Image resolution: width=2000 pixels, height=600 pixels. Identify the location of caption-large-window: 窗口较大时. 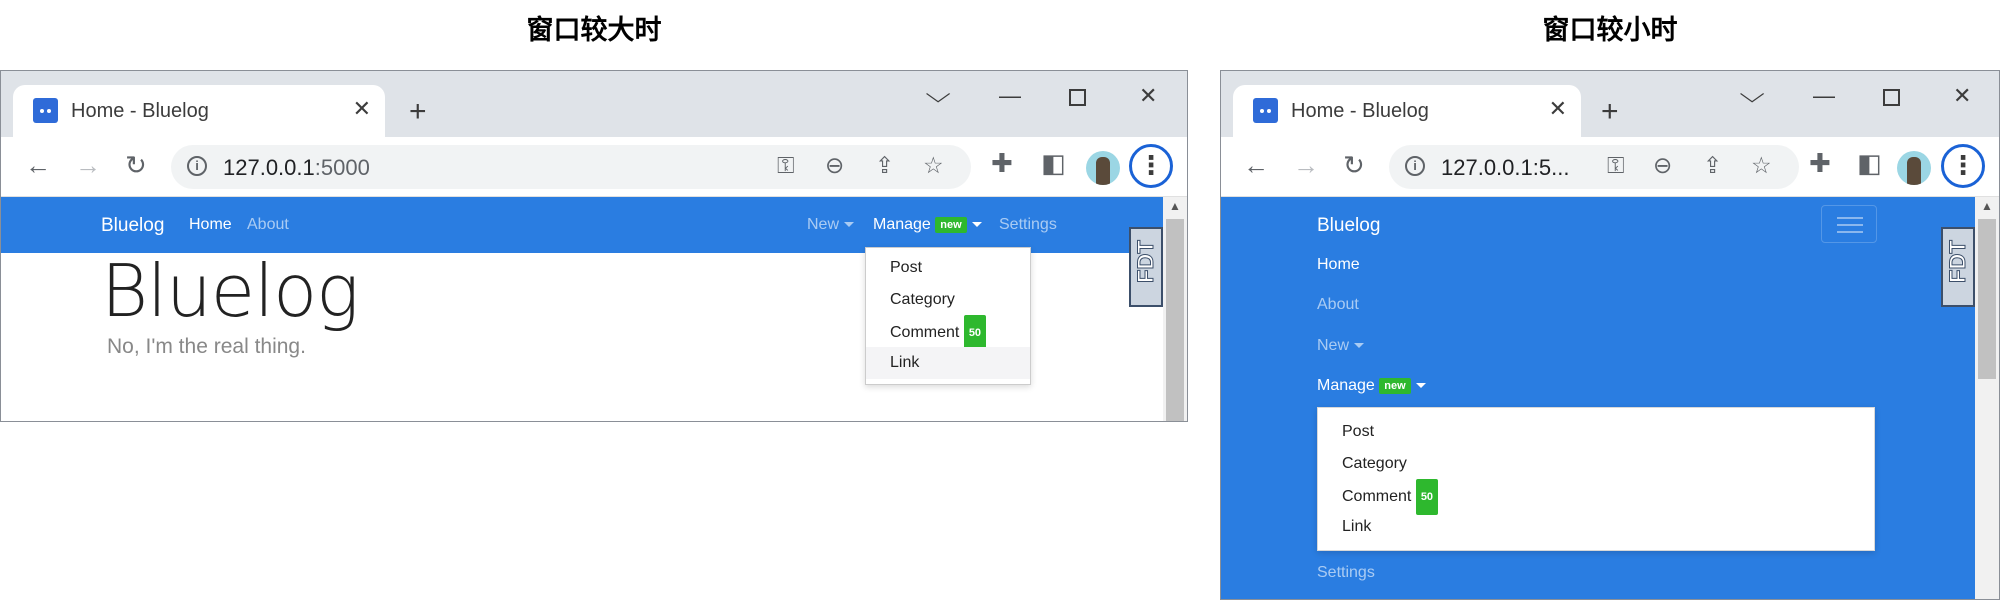
(594, 30).